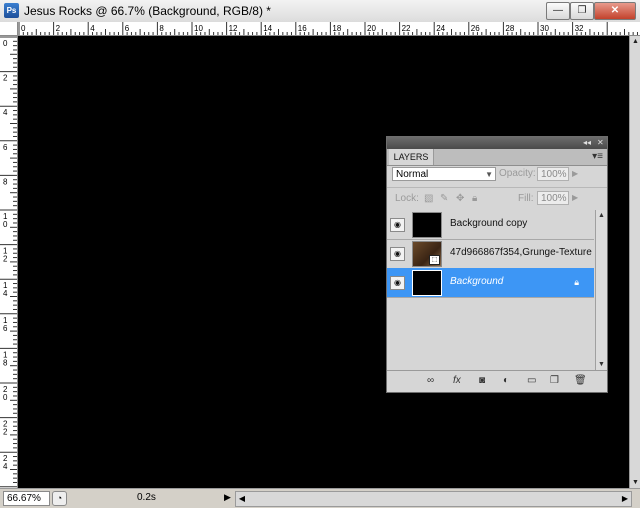 This screenshot has width=640, height=508. Describe the element at coordinates (597, 156) in the screenshot. I see `panel-menu-icon: ▾≡` at that location.